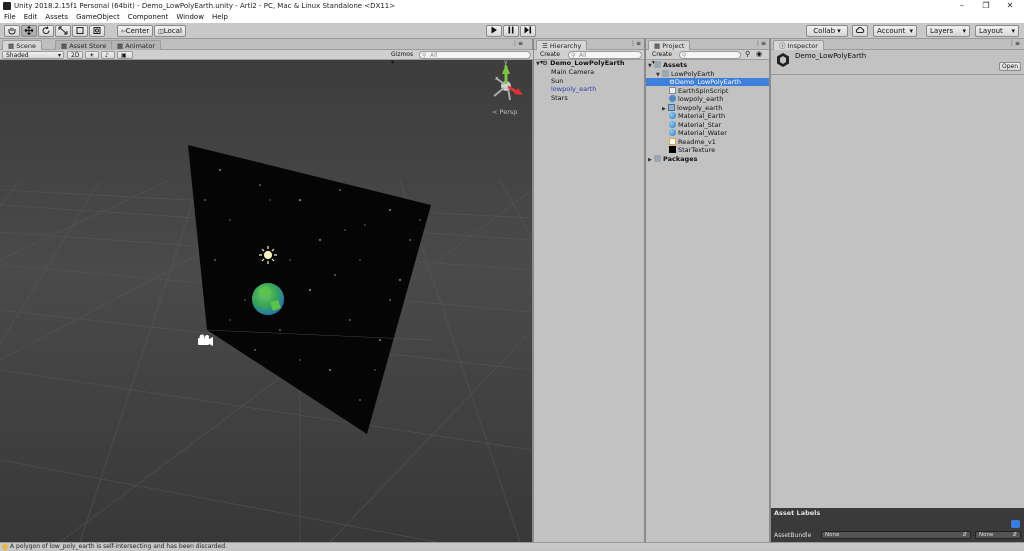  I want to click on project-search-input: ⚲, so click(710, 55).